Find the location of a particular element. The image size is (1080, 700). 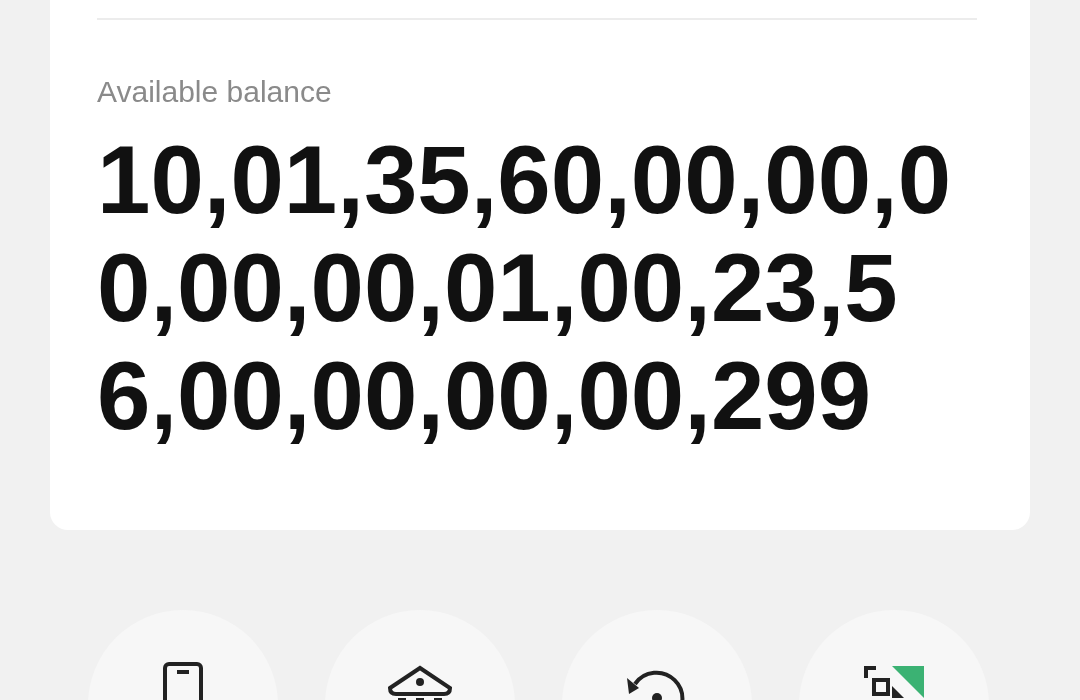

balance-label: Available balance is located at coordinates (214, 92).